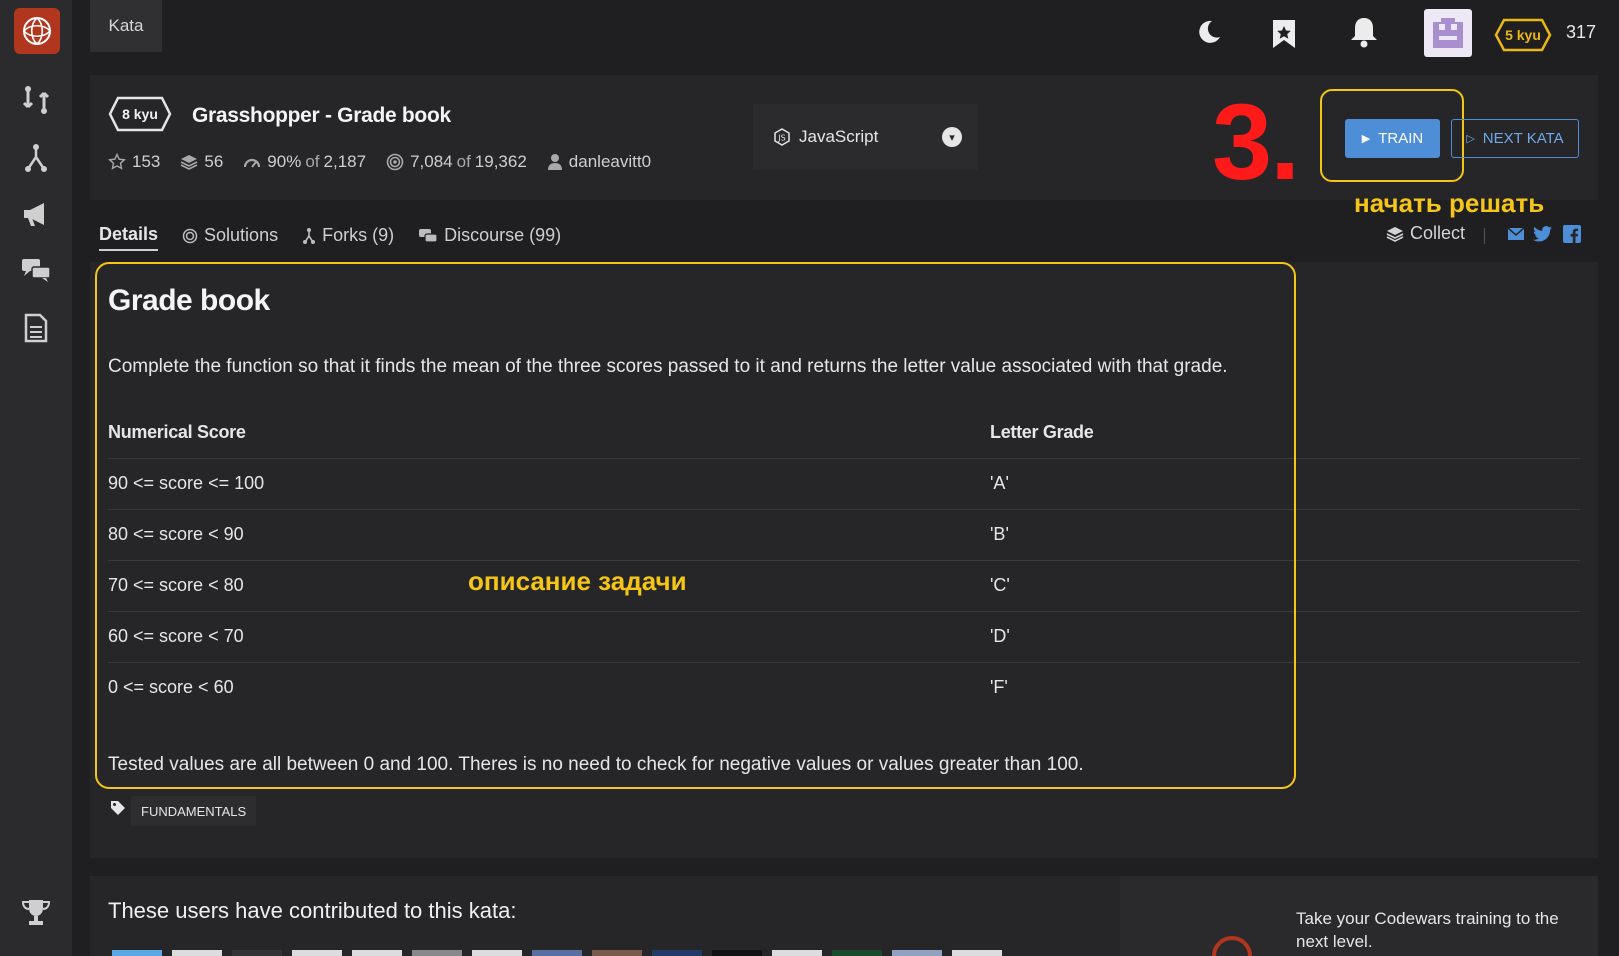 The height and width of the screenshot is (956, 1619). What do you see at coordinates (1438, 233) in the screenshot?
I see `collect-label: Collect` at bounding box center [1438, 233].